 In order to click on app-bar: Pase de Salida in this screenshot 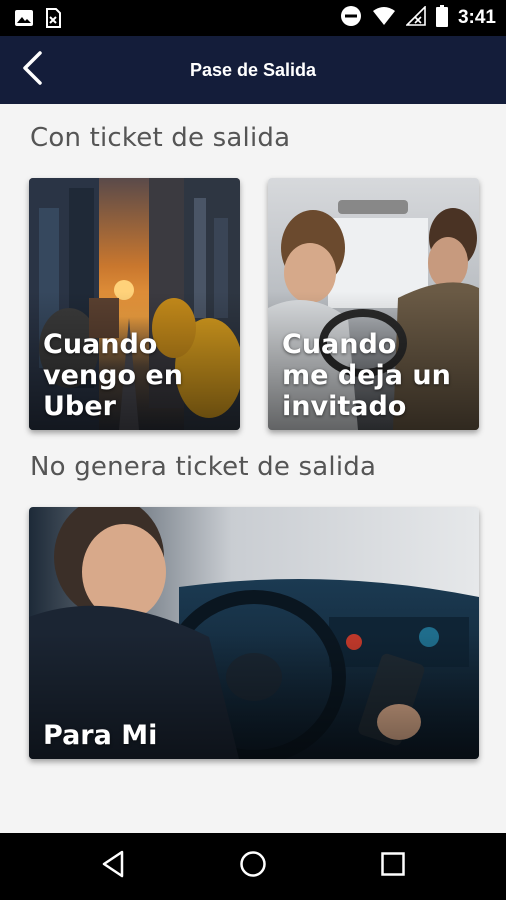, I will do `click(253, 70)`.